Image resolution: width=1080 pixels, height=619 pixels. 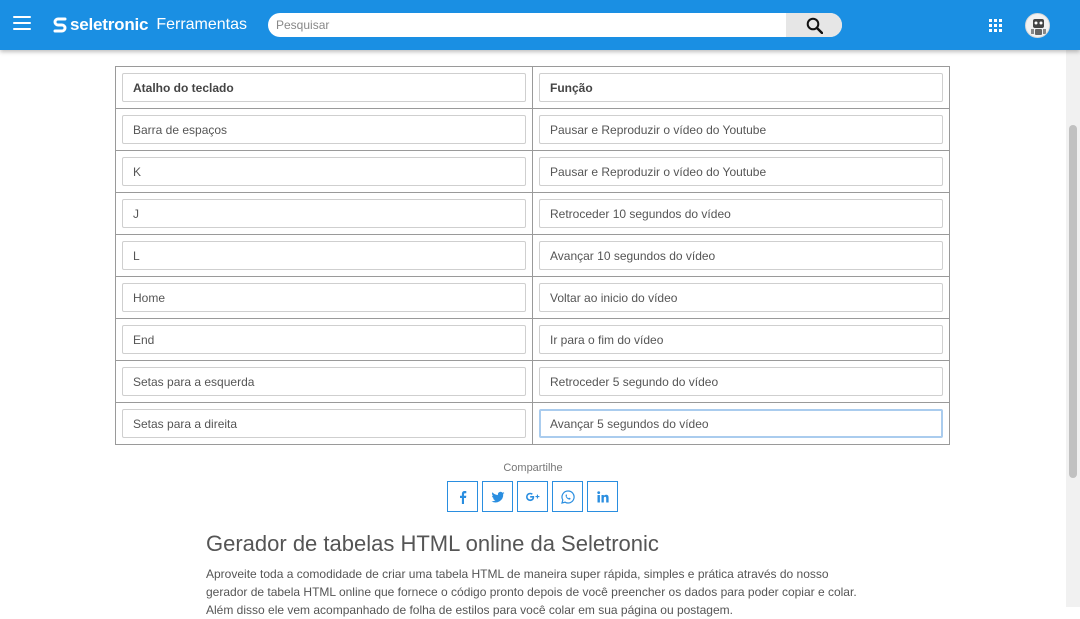 What do you see at coordinates (1073, 301) in the screenshot?
I see `scrollbar-thumb` at bounding box center [1073, 301].